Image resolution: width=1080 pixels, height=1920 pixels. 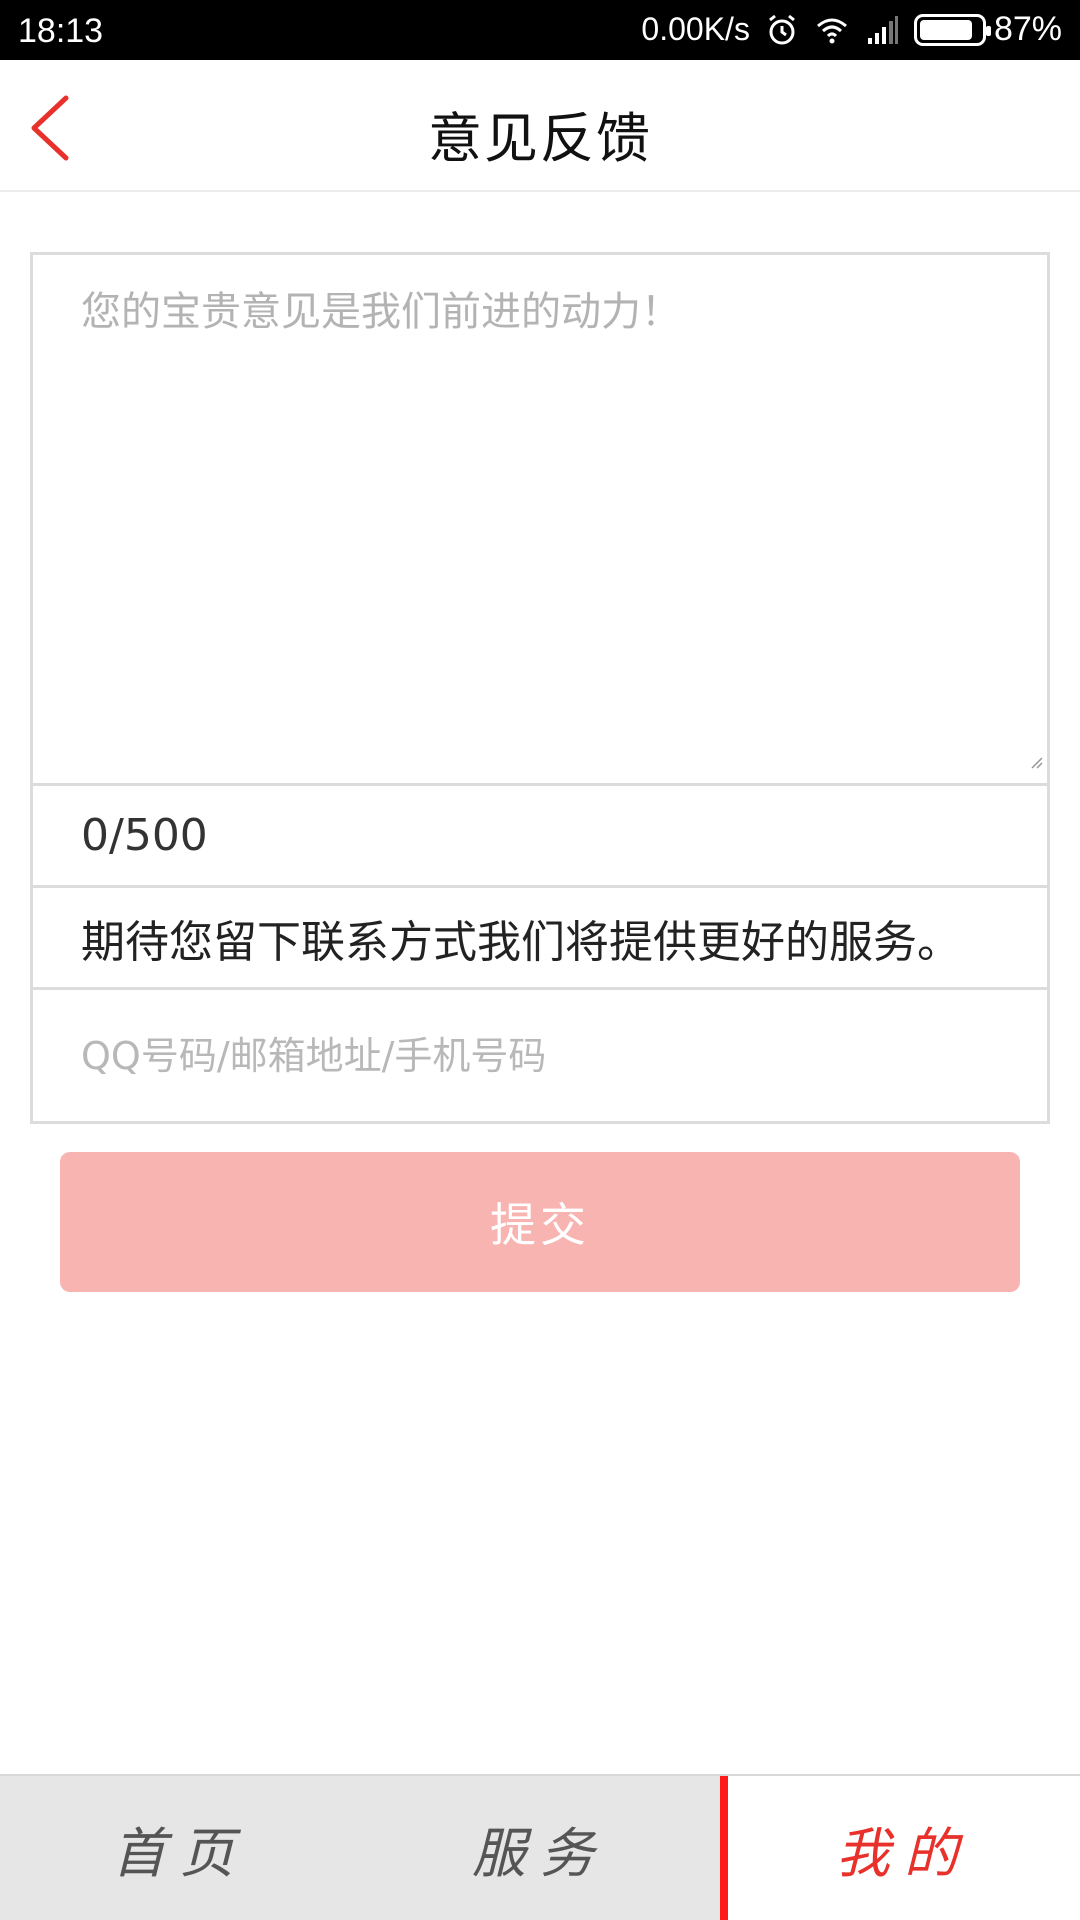 What do you see at coordinates (540, 138) in the screenshot?
I see `page-title: 意见反馈` at bounding box center [540, 138].